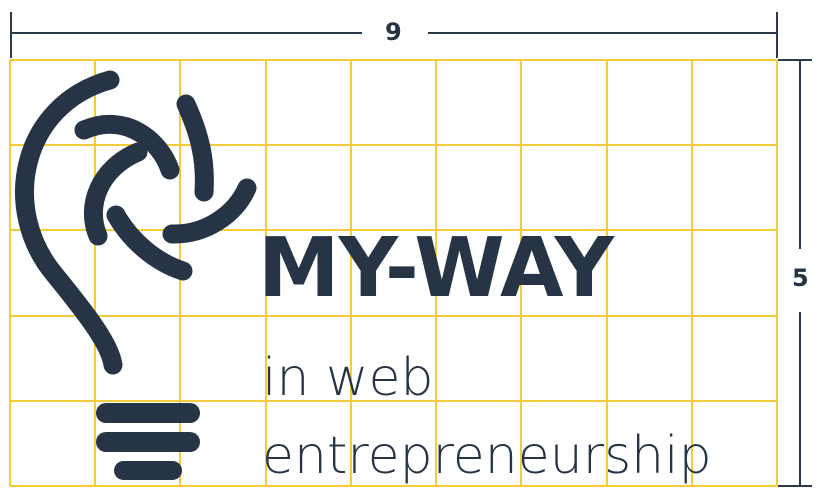  I want to click on brand-title: MY-WAY, so click(436, 268).